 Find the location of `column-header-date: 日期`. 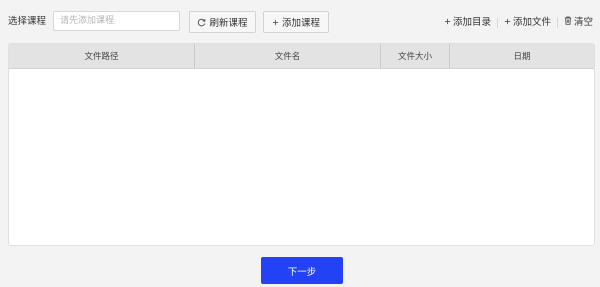

column-header-date: 日期 is located at coordinates (522, 56).